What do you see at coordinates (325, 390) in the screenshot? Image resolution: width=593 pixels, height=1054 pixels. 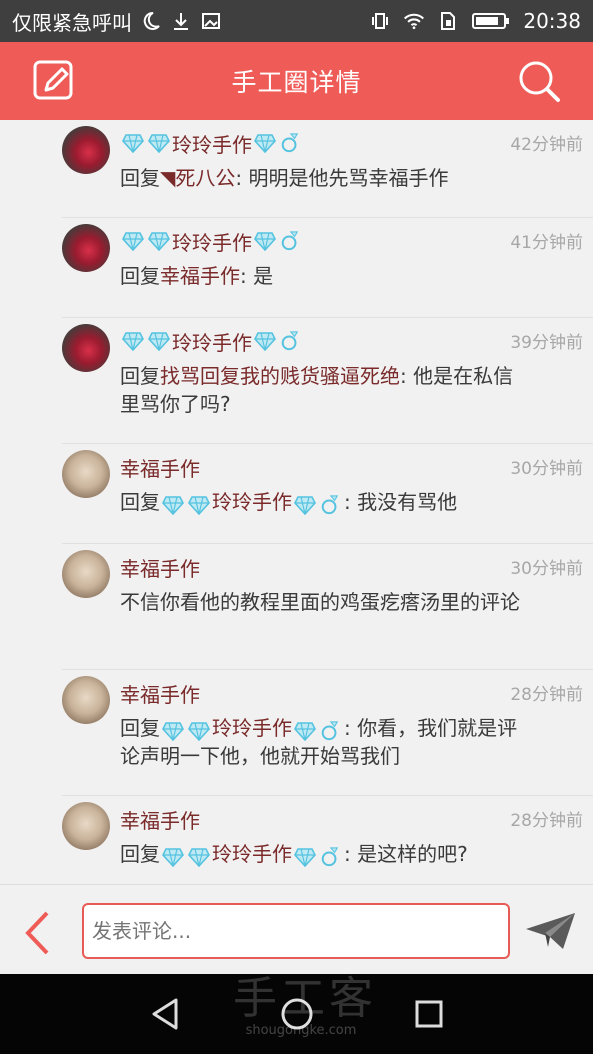 I see `comment-text: 回复找骂回复我的贱货骚逼死绝: 他是在私信里骂你了吗?` at bounding box center [325, 390].